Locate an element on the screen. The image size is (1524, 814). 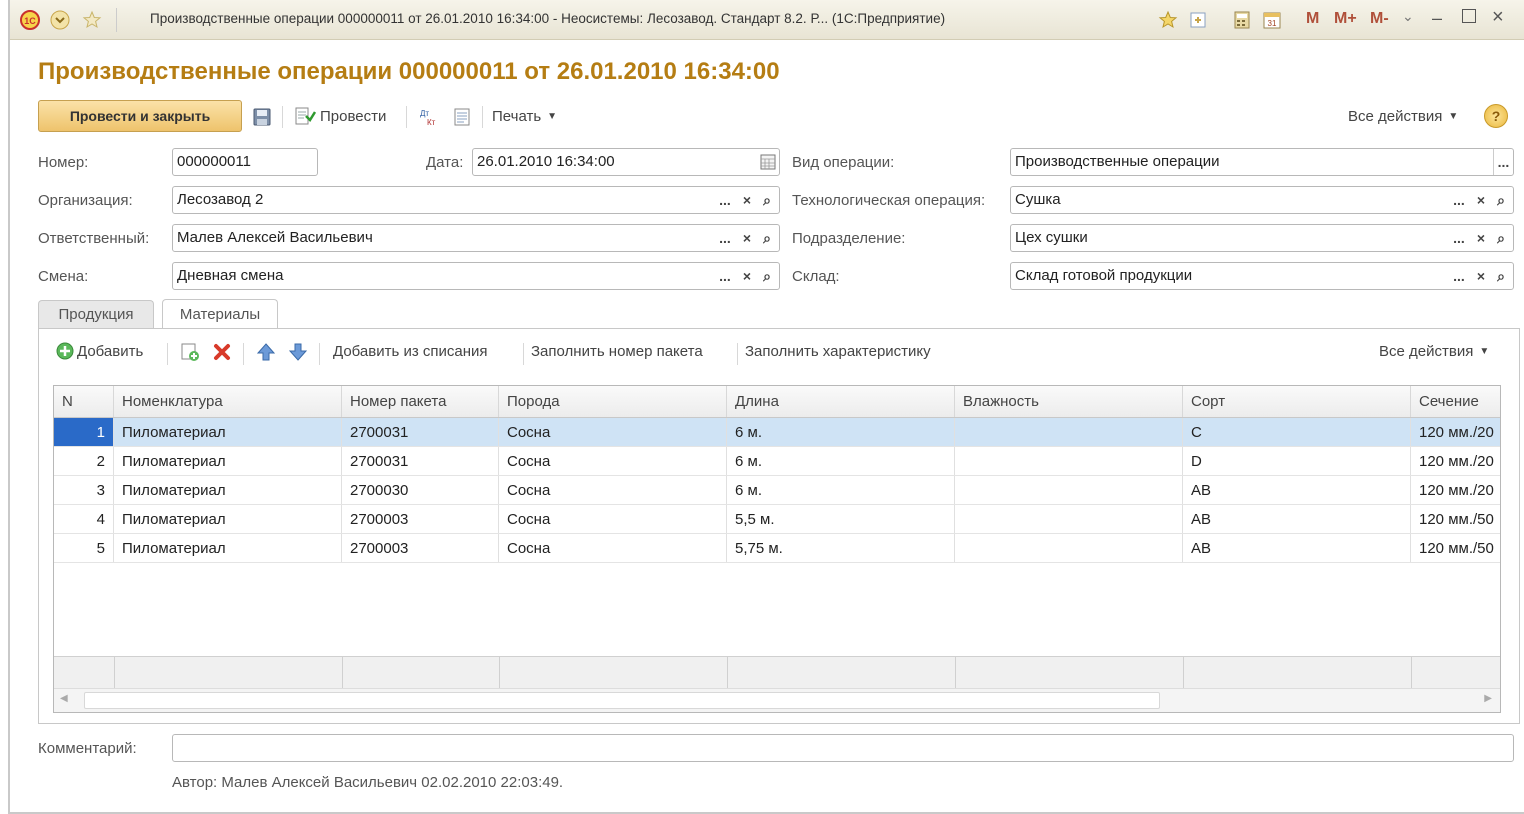
column-header: Сорт is located at coordinates (1297, 401).